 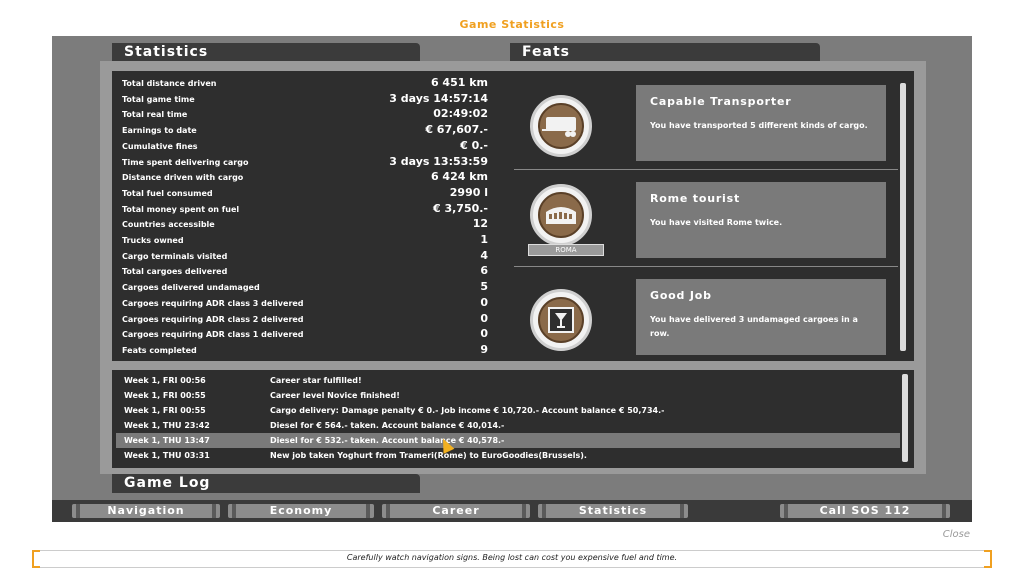 I want to click on stat-value: € 67,607.-, so click(x=456, y=130).